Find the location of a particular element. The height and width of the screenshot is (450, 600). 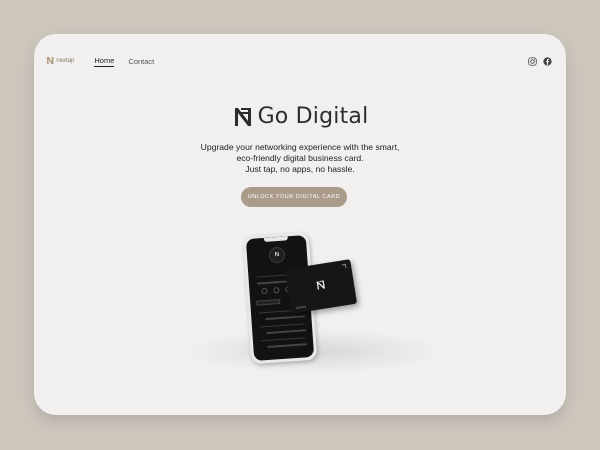

social-links is located at coordinates (540, 61).